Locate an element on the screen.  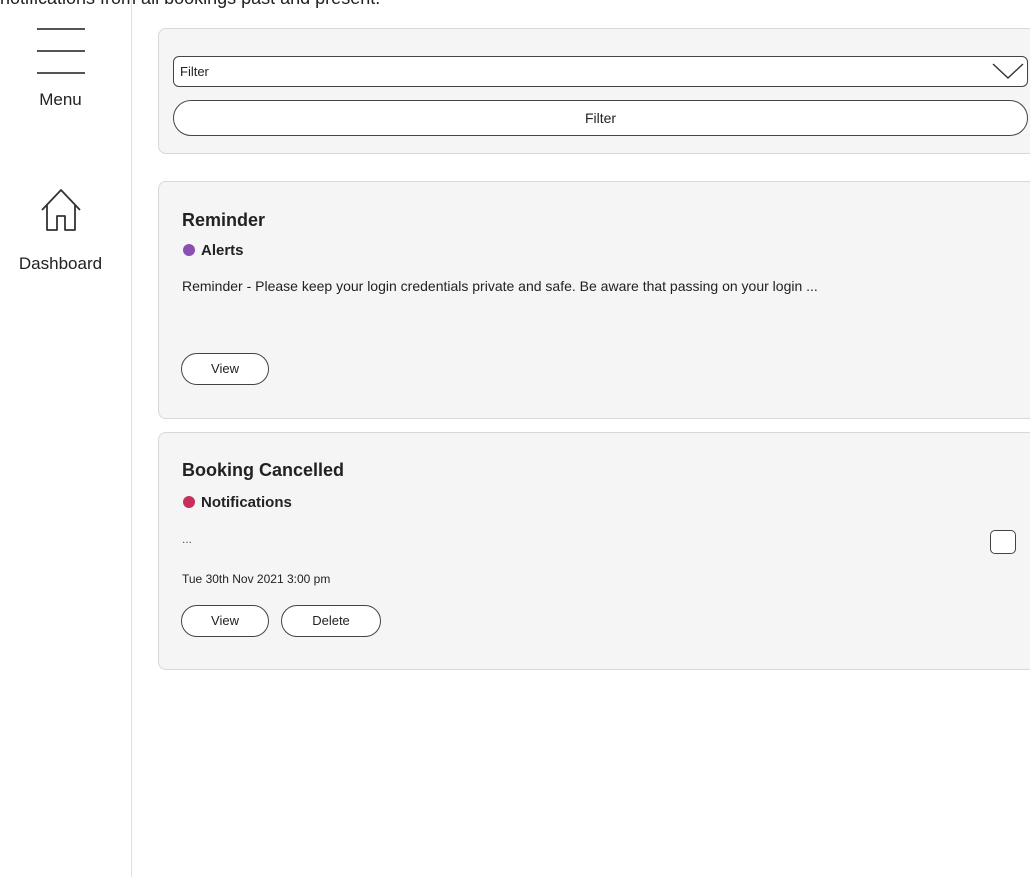
sidebar-item-label: Menu is located at coordinates (60, 99).